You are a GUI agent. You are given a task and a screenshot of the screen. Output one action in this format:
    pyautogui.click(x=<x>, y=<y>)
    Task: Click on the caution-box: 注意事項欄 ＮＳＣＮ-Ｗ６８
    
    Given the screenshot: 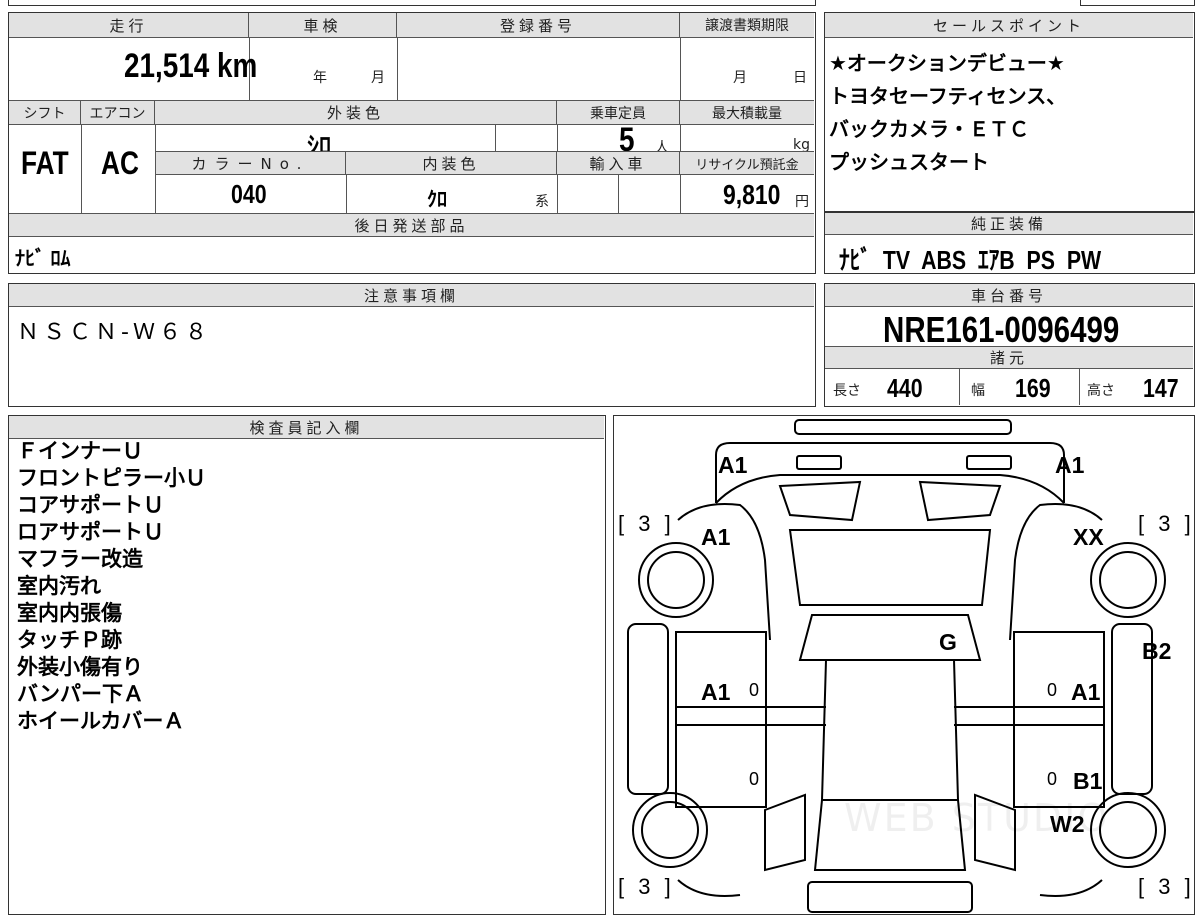 What is the action you would take?
    pyautogui.click(x=412, y=345)
    